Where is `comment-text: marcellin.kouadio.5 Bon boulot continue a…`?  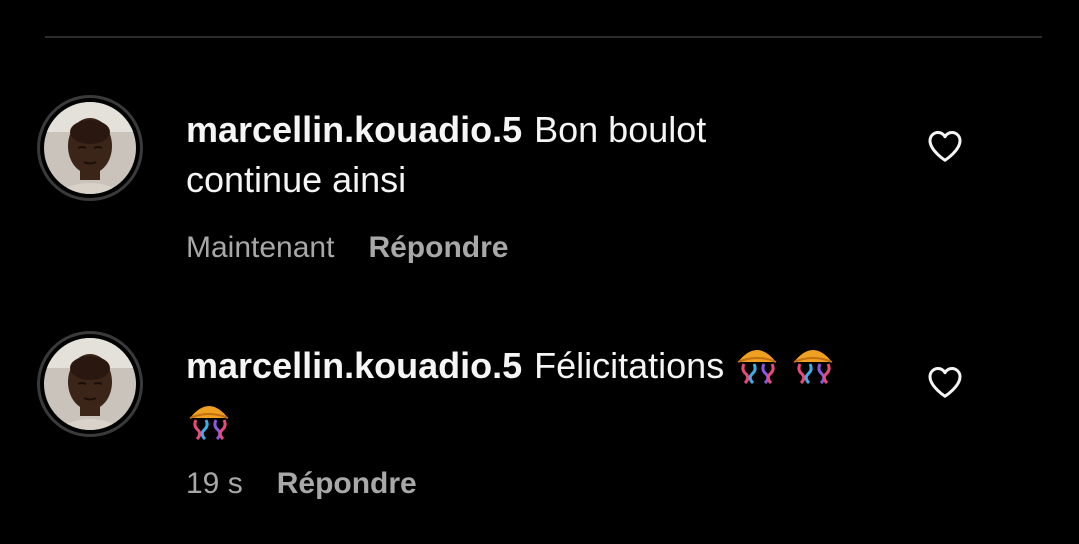 comment-text: marcellin.kouadio.5 Bon boulot continue a… is located at coordinates (536, 155).